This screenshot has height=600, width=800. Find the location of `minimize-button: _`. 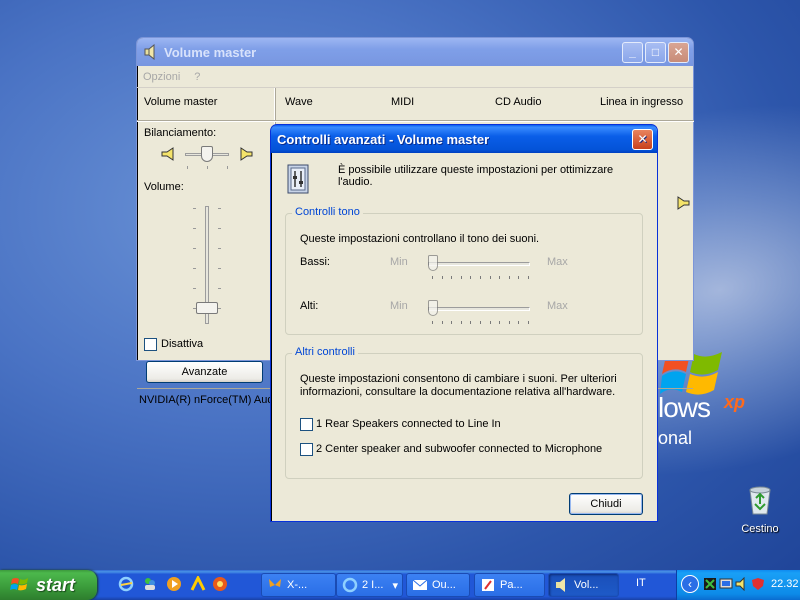

minimize-button: _ is located at coordinates (632, 52).